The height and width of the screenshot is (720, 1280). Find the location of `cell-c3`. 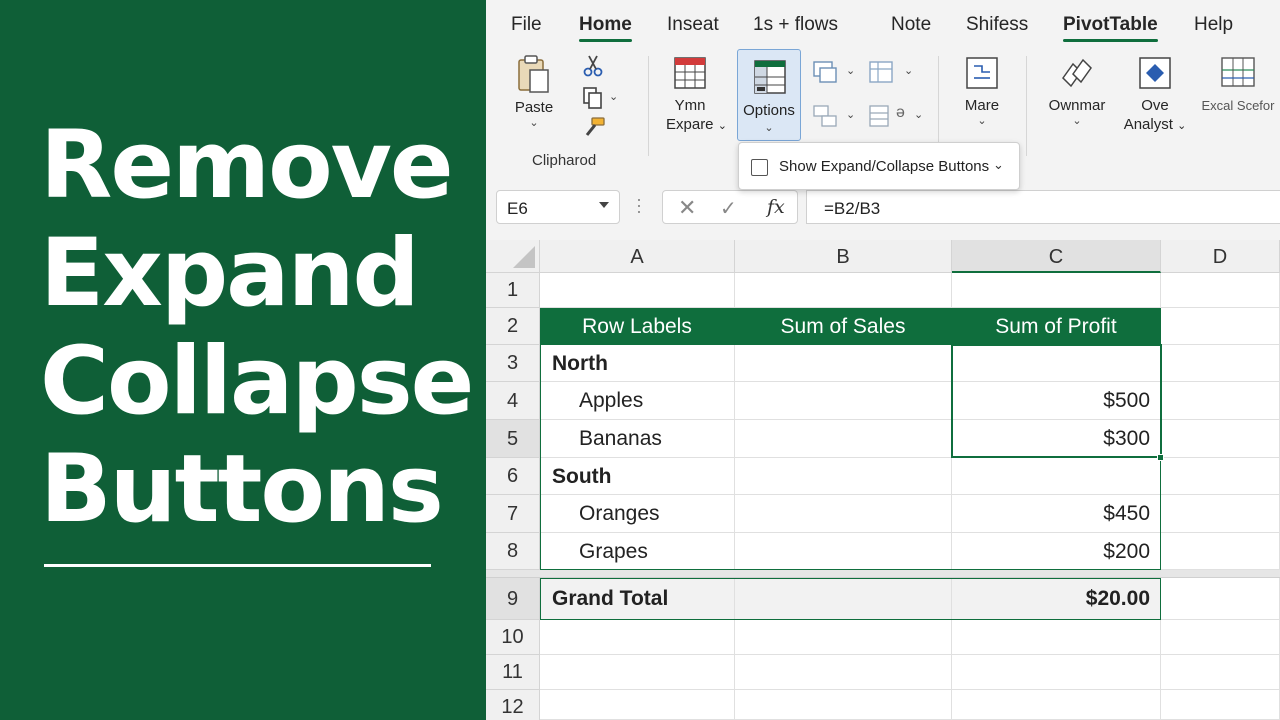

cell-c3 is located at coordinates (1056, 363).